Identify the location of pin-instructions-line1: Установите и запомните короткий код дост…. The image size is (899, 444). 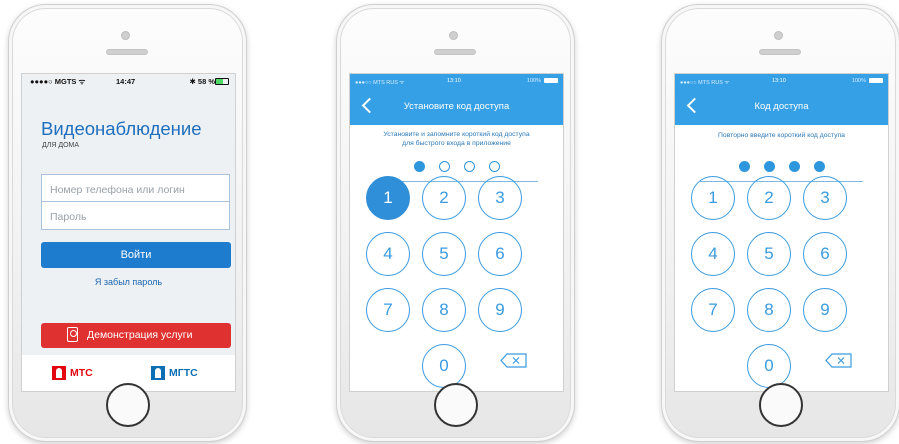
(456, 134).